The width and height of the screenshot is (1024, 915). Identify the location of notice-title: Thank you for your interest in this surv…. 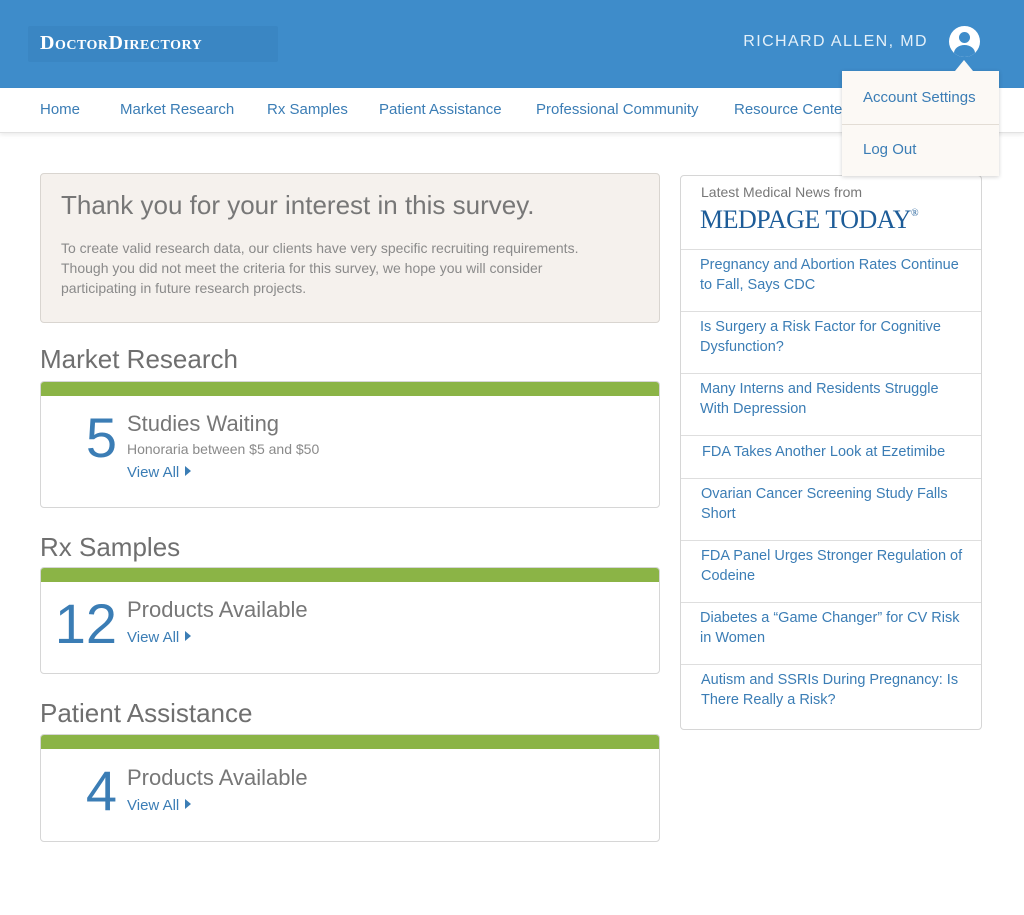
(298, 205).